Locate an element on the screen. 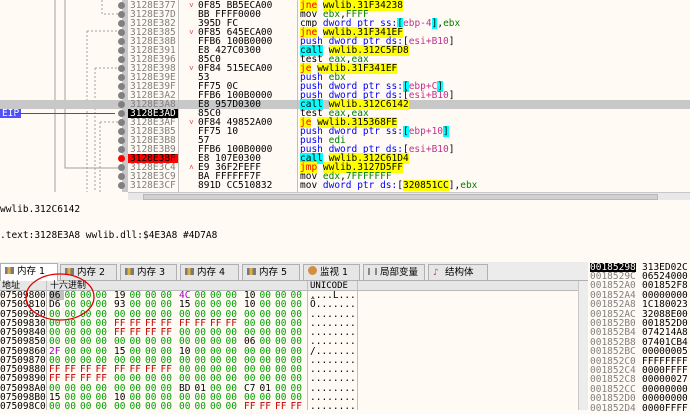  instruction: mov dword ptr ds:[320851CC],ebx is located at coordinates (389, 185).